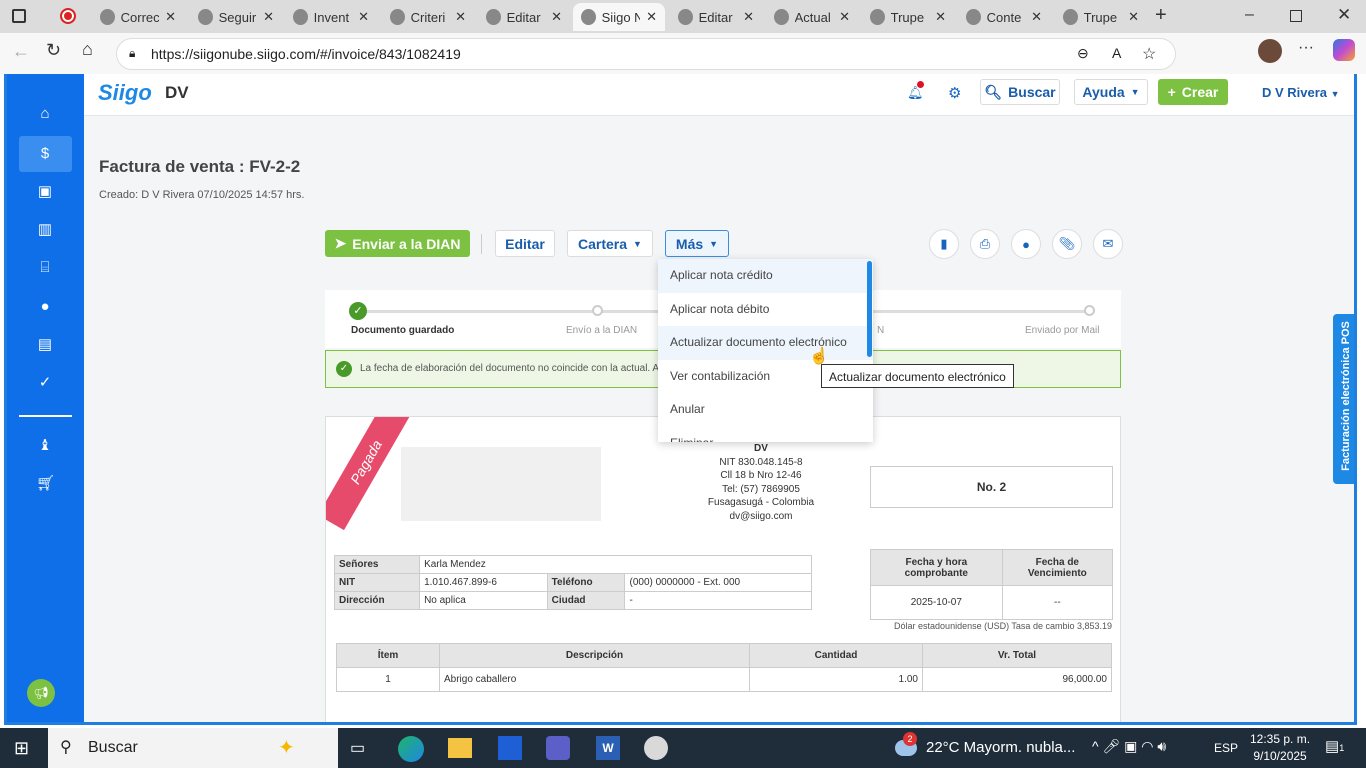 This screenshot has width=1366, height=768. What do you see at coordinates (1020, 92) in the screenshot?
I see `search-button: 🔍︎ Buscar` at bounding box center [1020, 92].